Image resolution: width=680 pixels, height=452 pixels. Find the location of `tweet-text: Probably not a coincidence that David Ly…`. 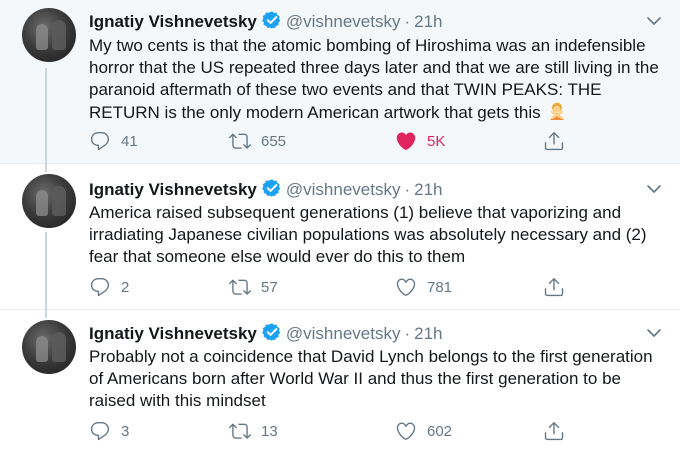

tweet-text: Probably not a coincidence that David Ly… is located at coordinates (371, 378).